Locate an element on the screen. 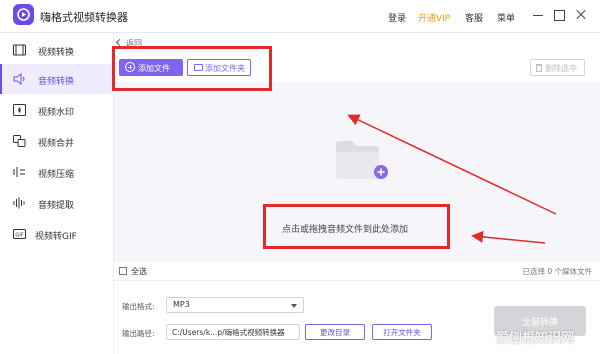 This screenshot has width=600, height=354. output-path-value: C:/Users/k...p/嗨格式视频转换器 is located at coordinates (228, 332).